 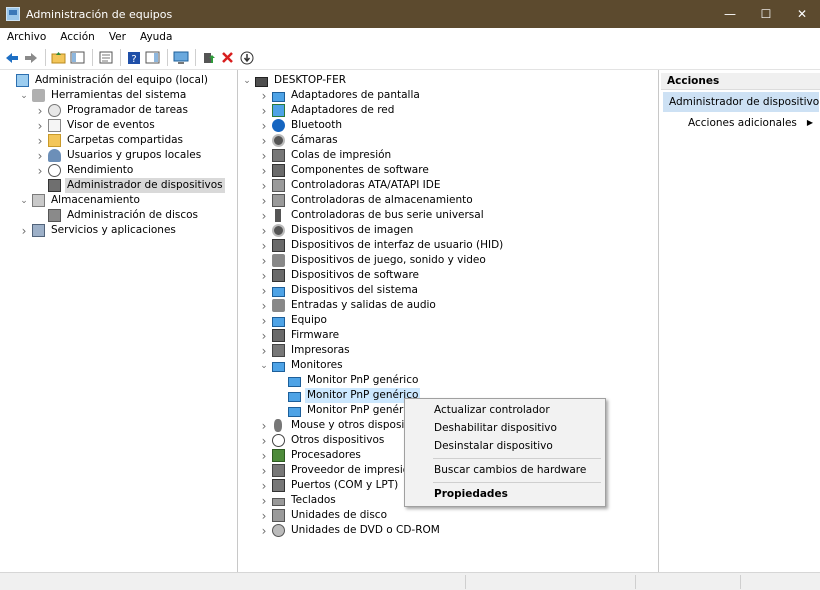 I want to click on ctx-update-driver: Actualizar controlador, so click(x=505, y=410).